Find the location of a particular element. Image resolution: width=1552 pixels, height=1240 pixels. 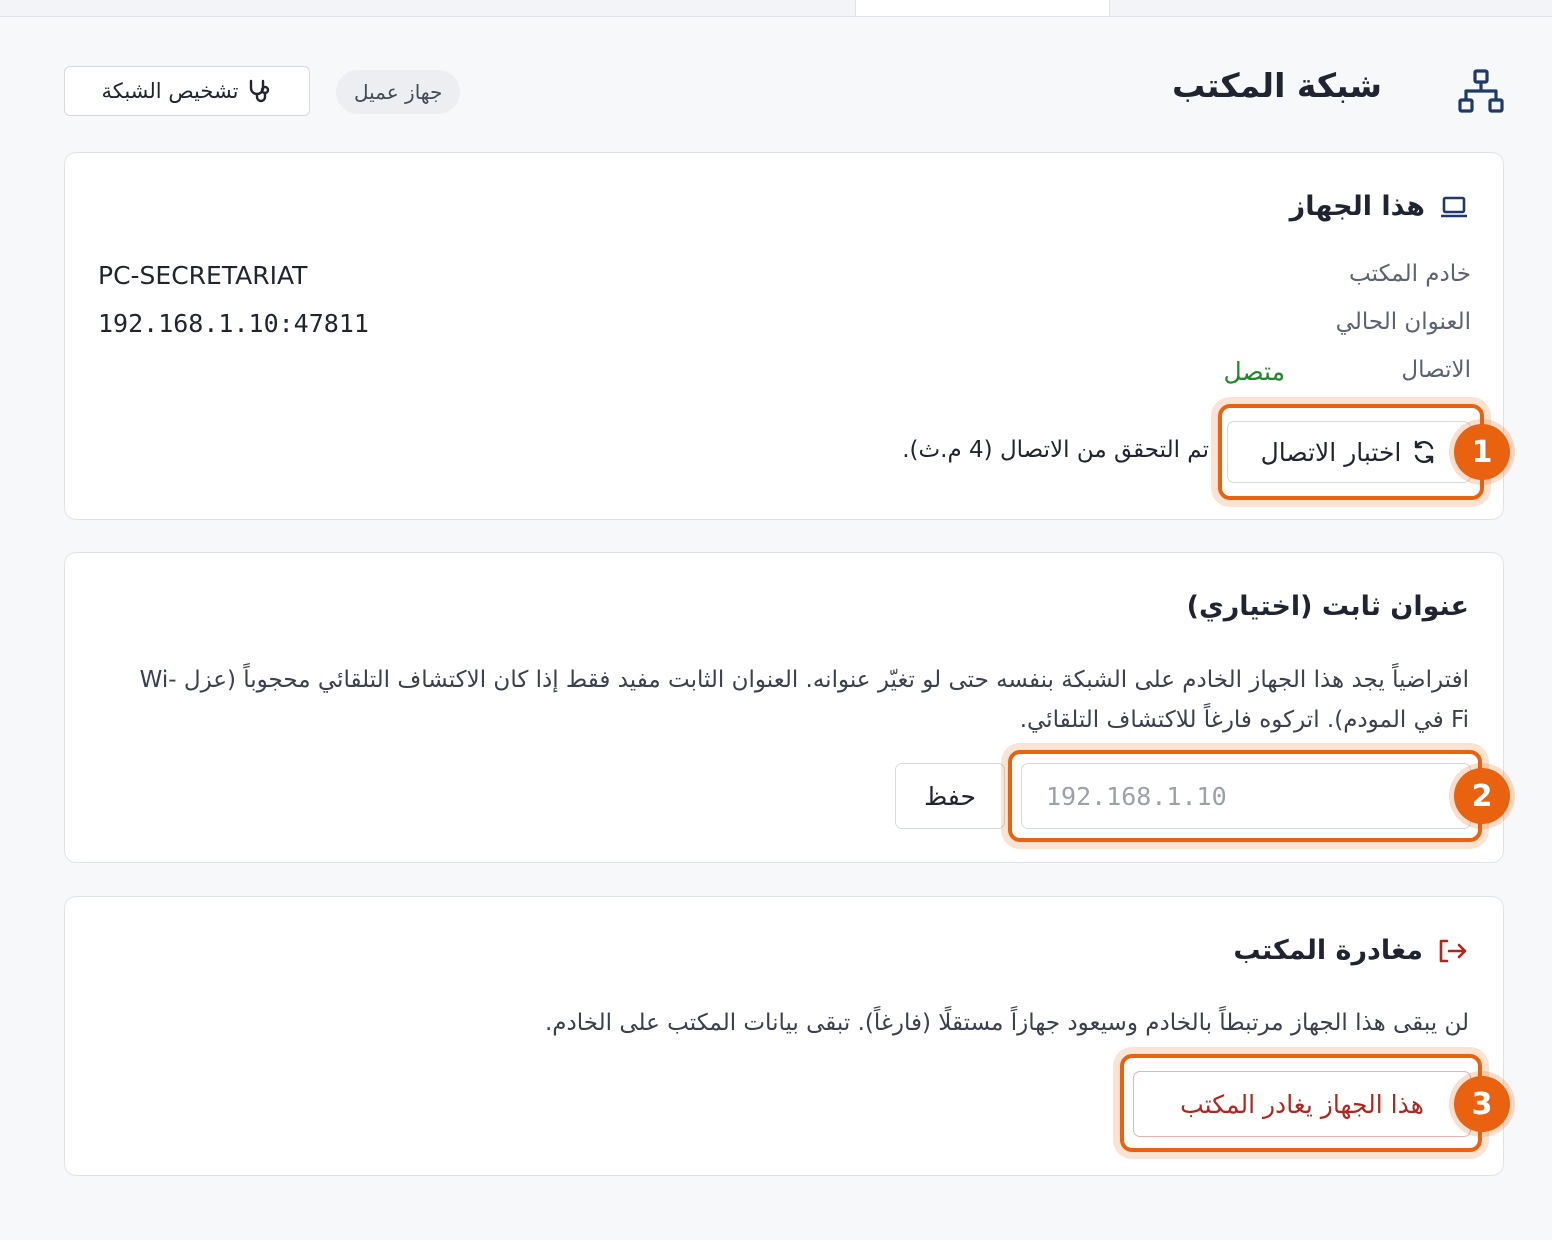

annotation-marker-1: 1 is located at coordinates (1482, 452).